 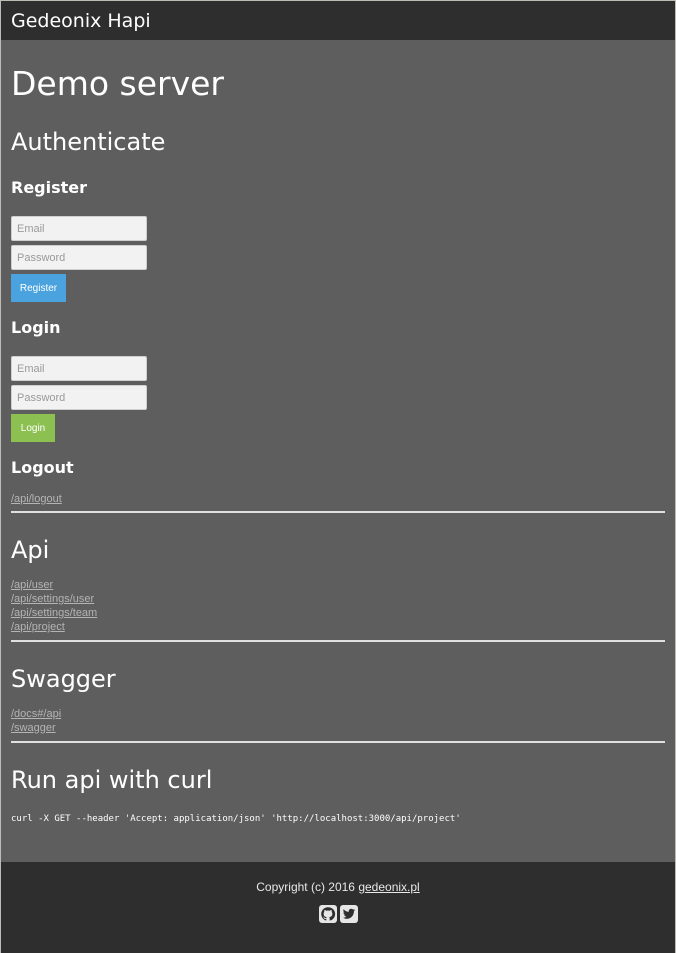 What do you see at coordinates (338, 627) in the screenshot?
I see `api-project-link: /api/project` at bounding box center [338, 627].